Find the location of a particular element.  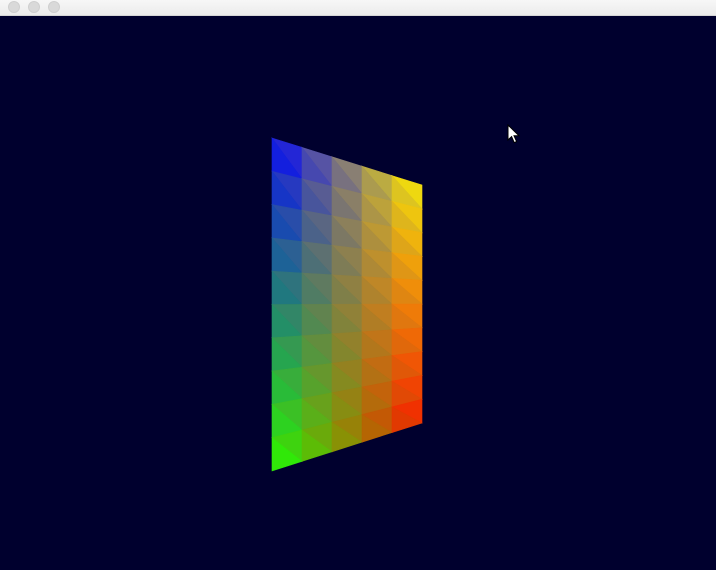

close-window-button is located at coordinates (14, 7).